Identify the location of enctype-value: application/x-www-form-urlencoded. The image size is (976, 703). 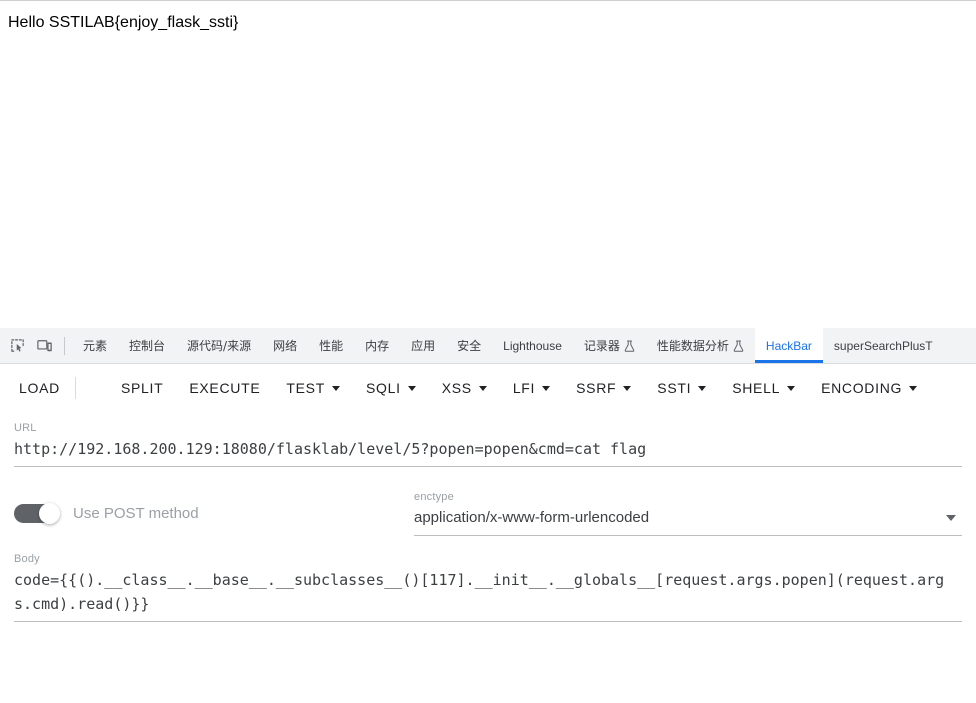
(532, 517).